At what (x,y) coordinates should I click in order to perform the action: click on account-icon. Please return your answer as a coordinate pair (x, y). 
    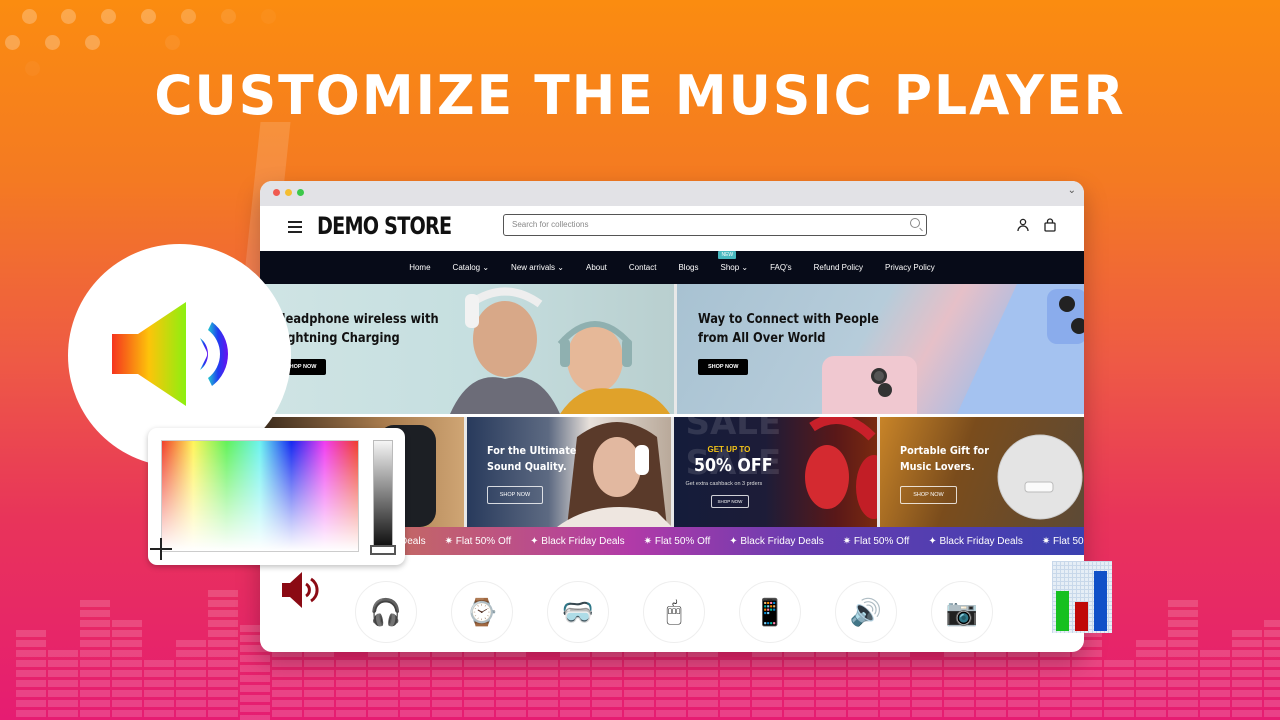
    Looking at the image, I should click on (1023, 225).